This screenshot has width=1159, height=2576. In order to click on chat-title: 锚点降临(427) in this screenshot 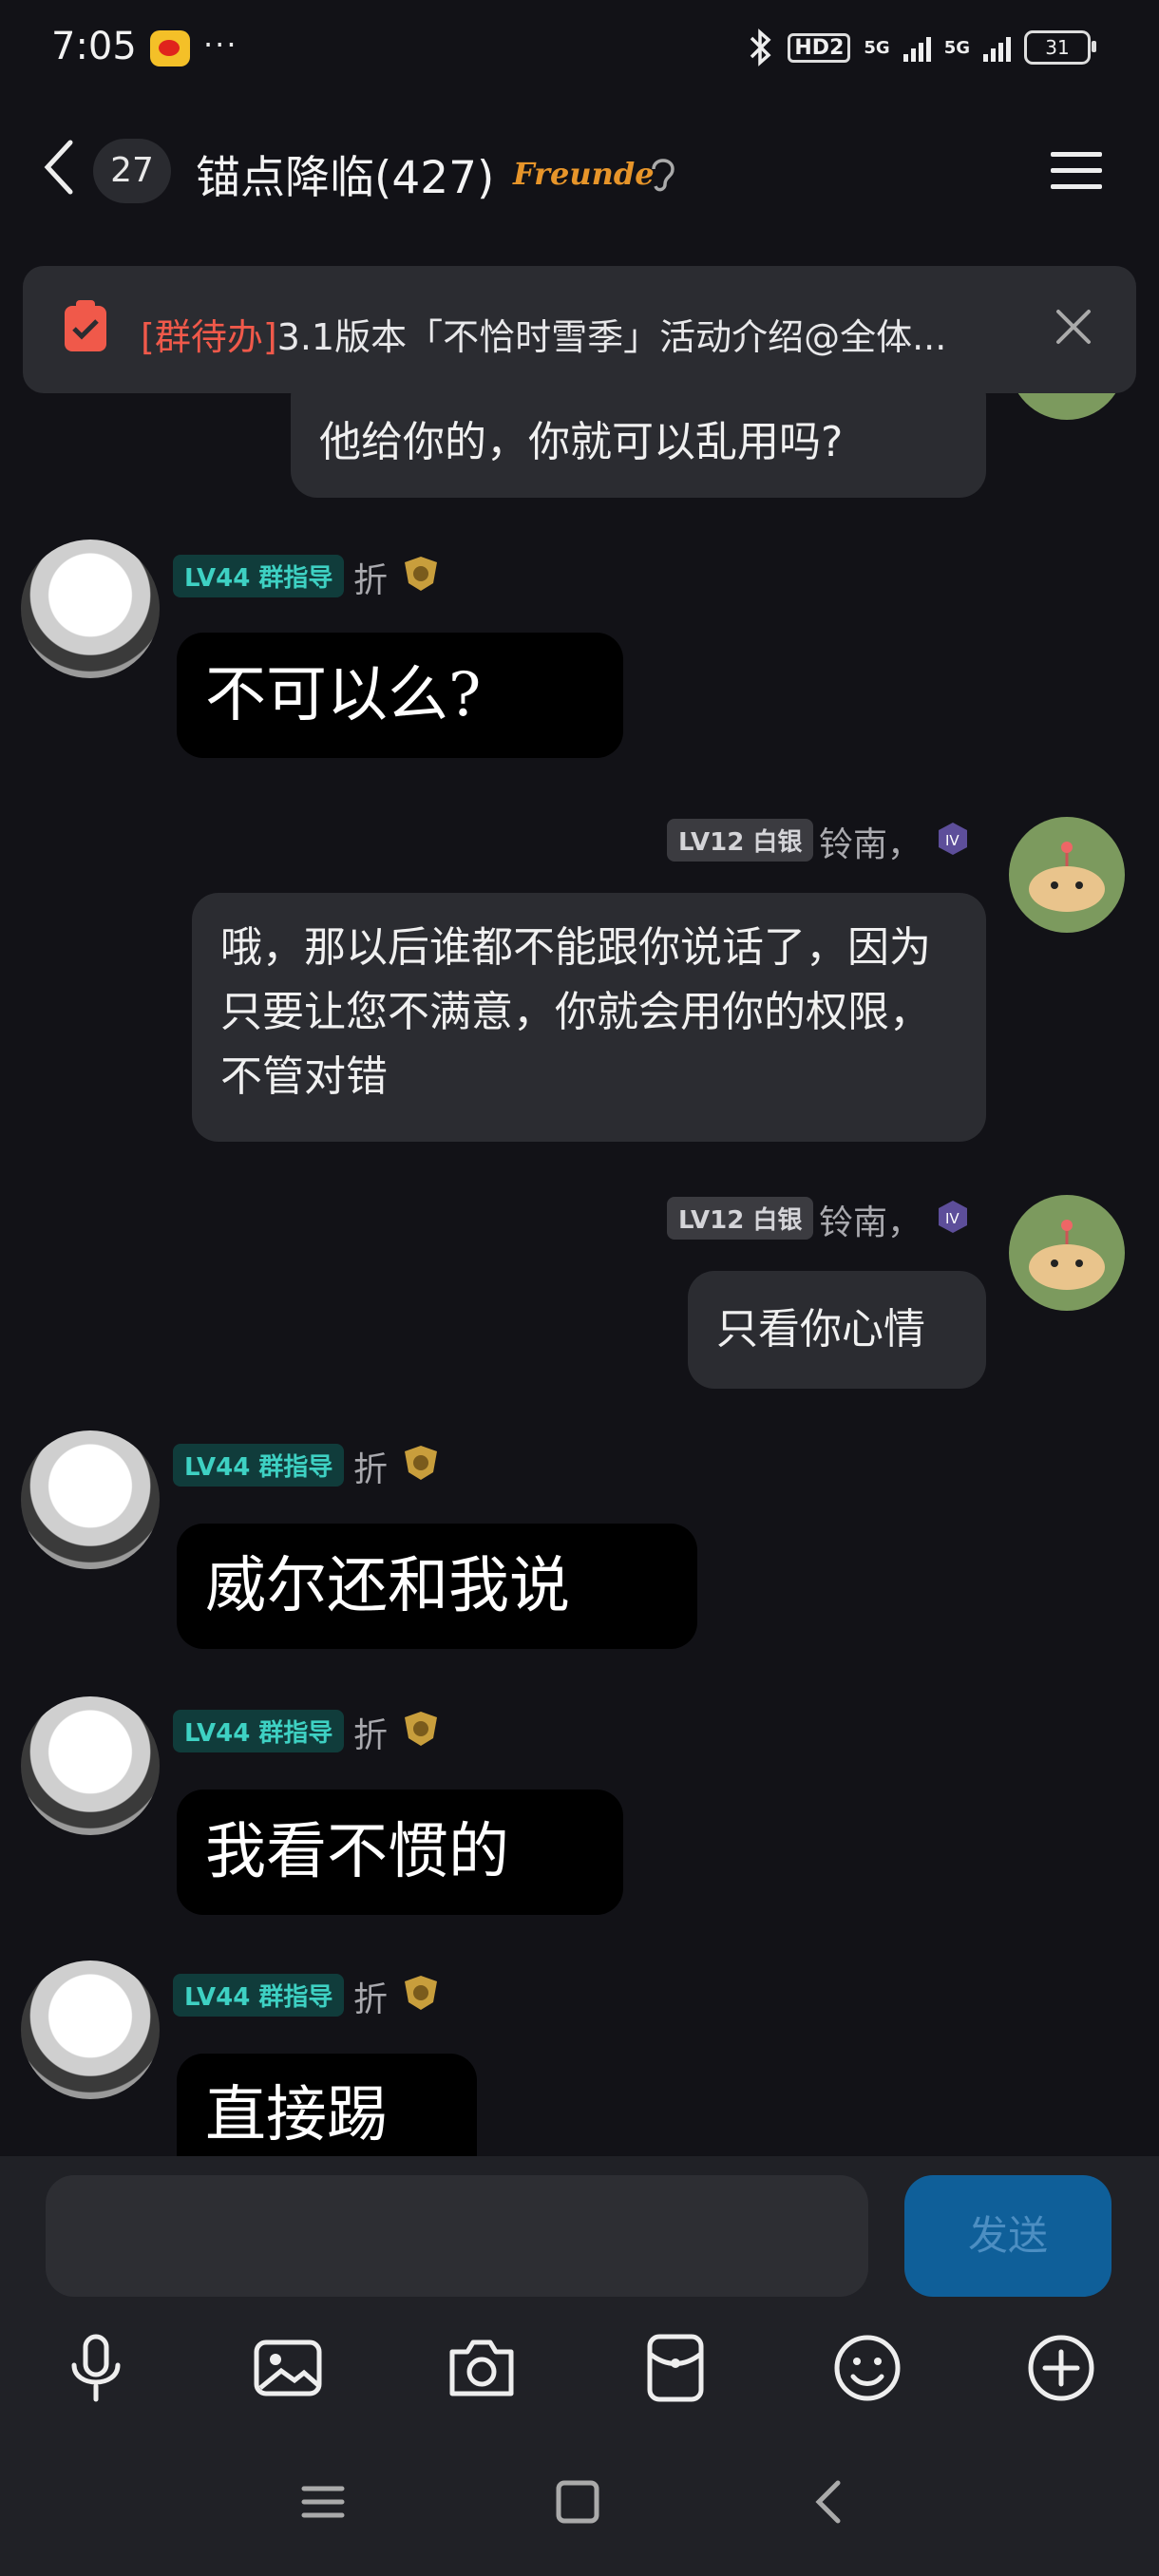, I will do `click(345, 173)`.